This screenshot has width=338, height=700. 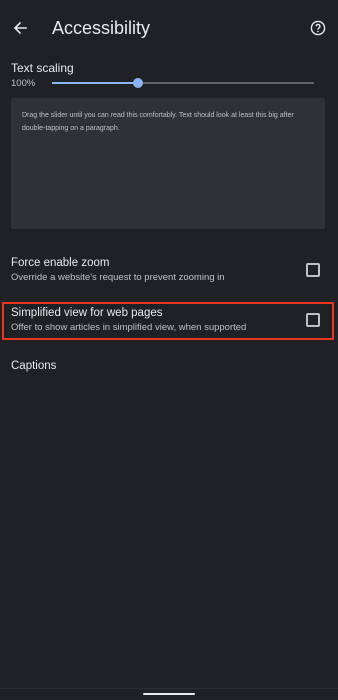 What do you see at coordinates (33, 366) in the screenshot?
I see `captions-item: Captions` at bounding box center [33, 366].